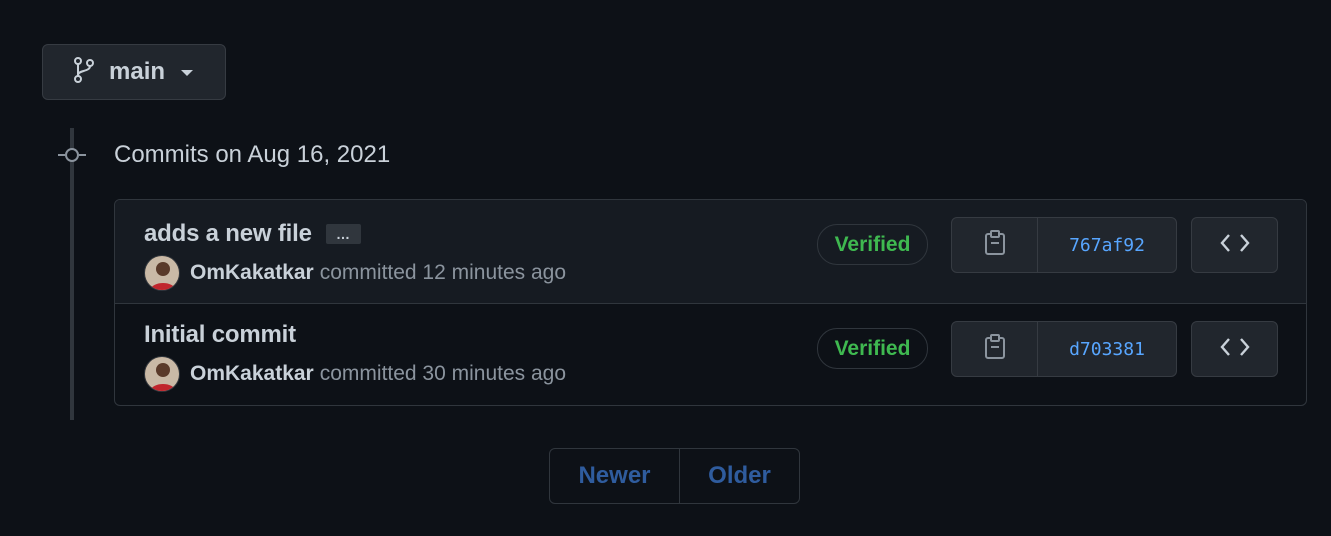 This screenshot has width=1331, height=536. What do you see at coordinates (84, 72) in the screenshot?
I see `git-branch-icon` at bounding box center [84, 72].